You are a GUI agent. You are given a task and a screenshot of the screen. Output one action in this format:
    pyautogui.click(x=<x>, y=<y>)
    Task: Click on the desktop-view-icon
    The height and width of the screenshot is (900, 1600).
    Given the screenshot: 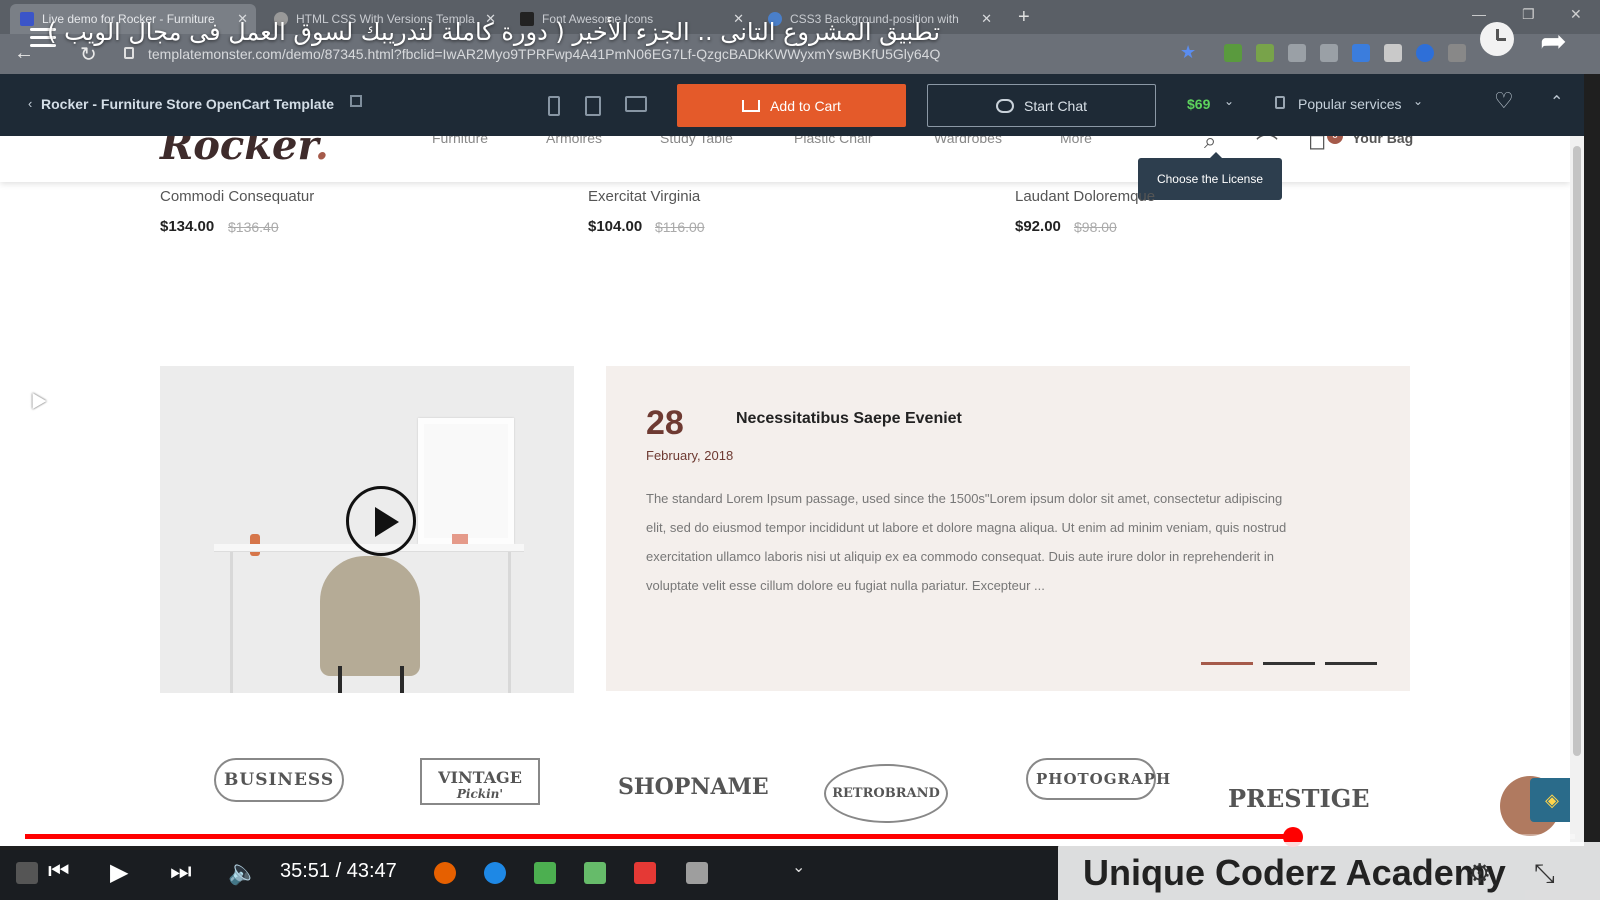 What is the action you would take?
    pyautogui.click(x=636, y=104)
    